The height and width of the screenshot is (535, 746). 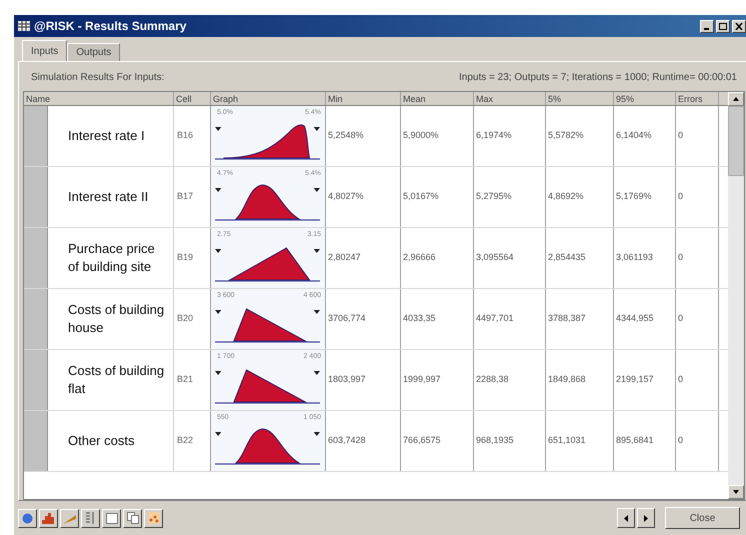 What do you see at coordinates (510, 197) in the screenshot?
I see `table-cell: 5,2795%` at bounding box center [510, 197].